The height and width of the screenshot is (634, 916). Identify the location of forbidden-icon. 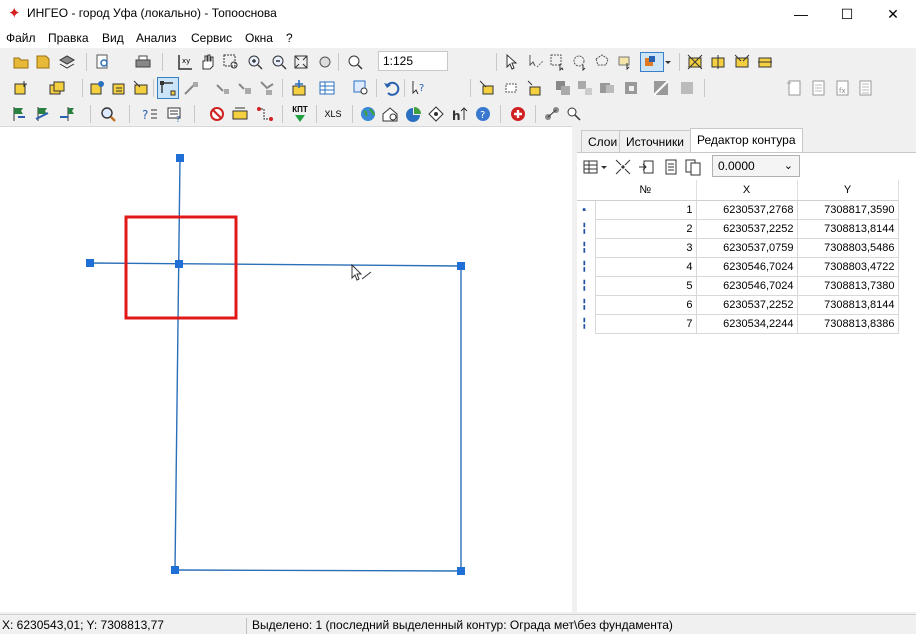
(217, 114).